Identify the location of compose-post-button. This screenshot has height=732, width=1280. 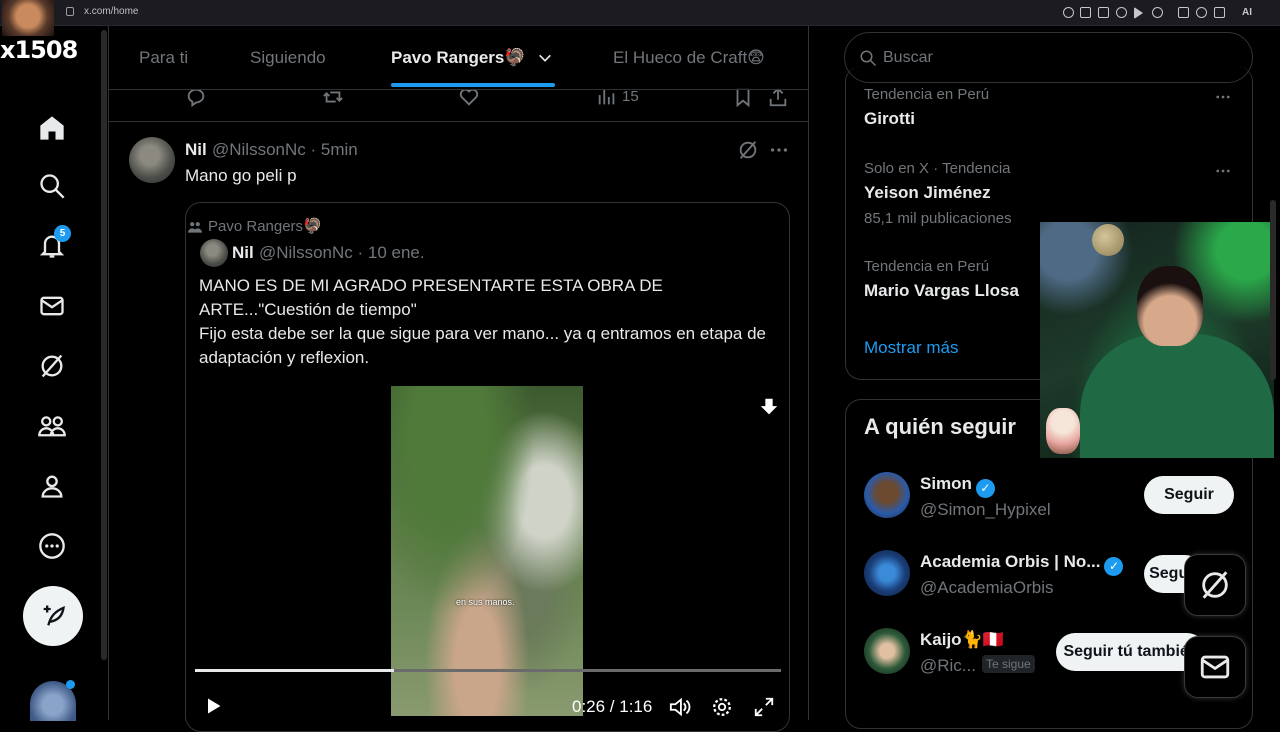
(53, 616).